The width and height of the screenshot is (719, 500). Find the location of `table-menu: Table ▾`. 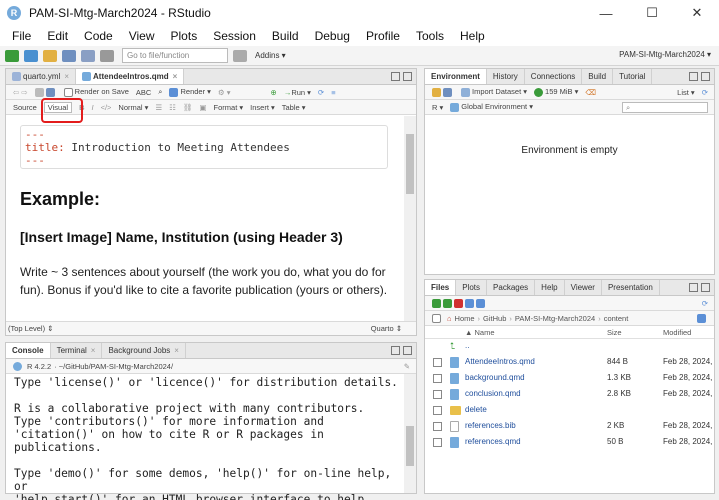

table-menu: Table ▾ is located at coordinates (294, 107).